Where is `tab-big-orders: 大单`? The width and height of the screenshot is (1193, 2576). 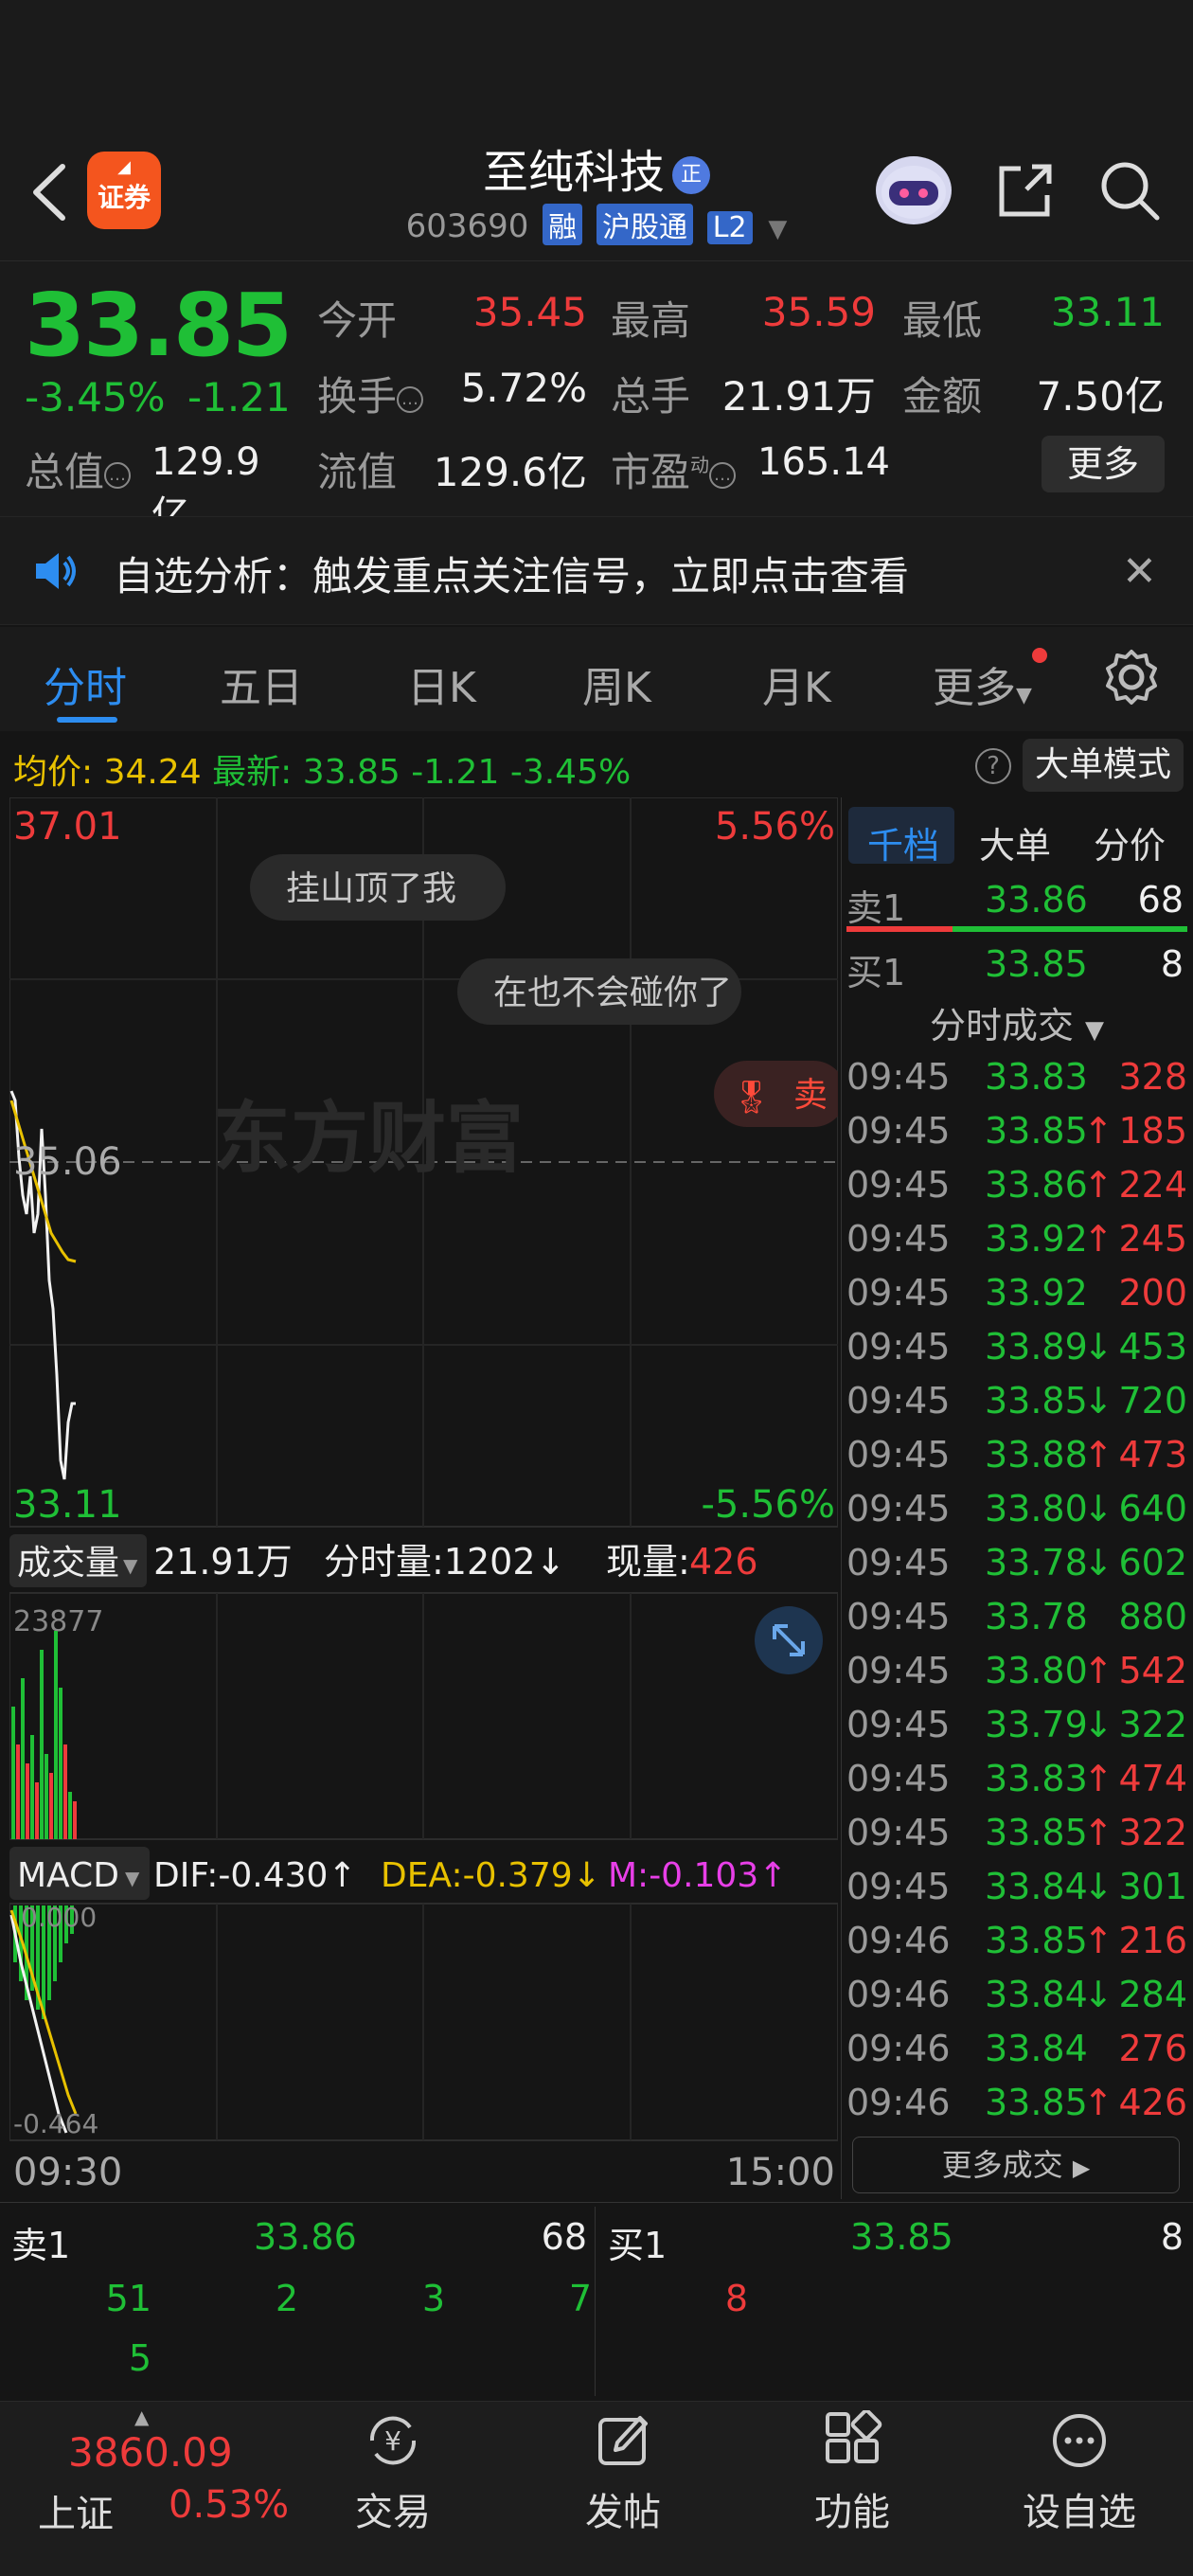 tab-big-orders: 大单 is located at coordinates (1015, 842).